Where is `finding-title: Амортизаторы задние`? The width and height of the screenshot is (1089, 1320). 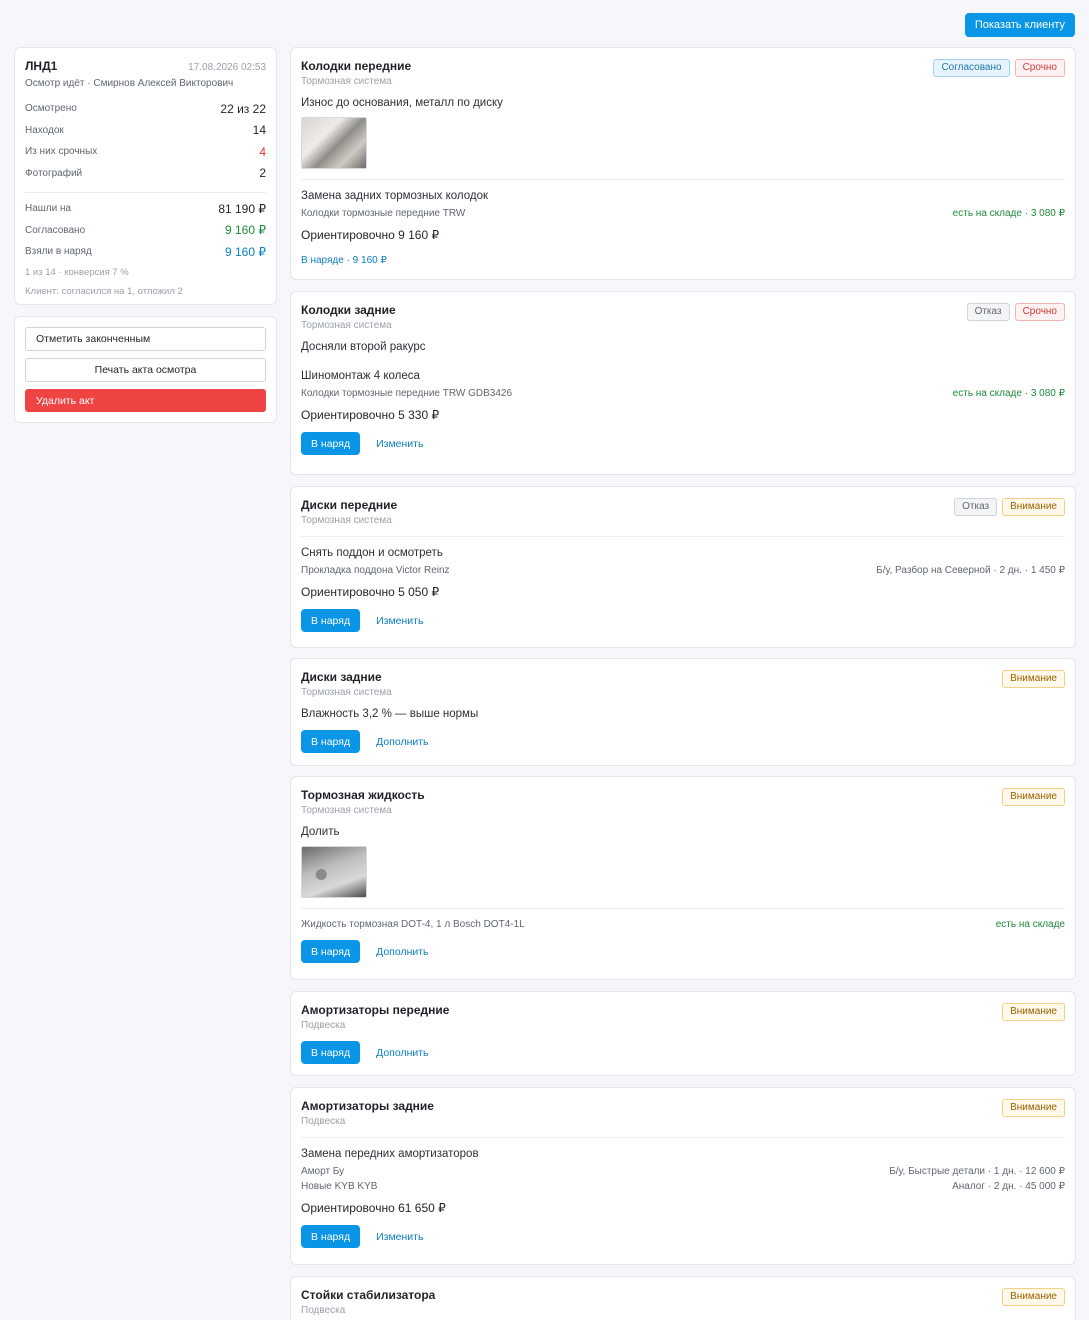 finding-title: Амортизаторы задние is located at coordinates (367, 1106).